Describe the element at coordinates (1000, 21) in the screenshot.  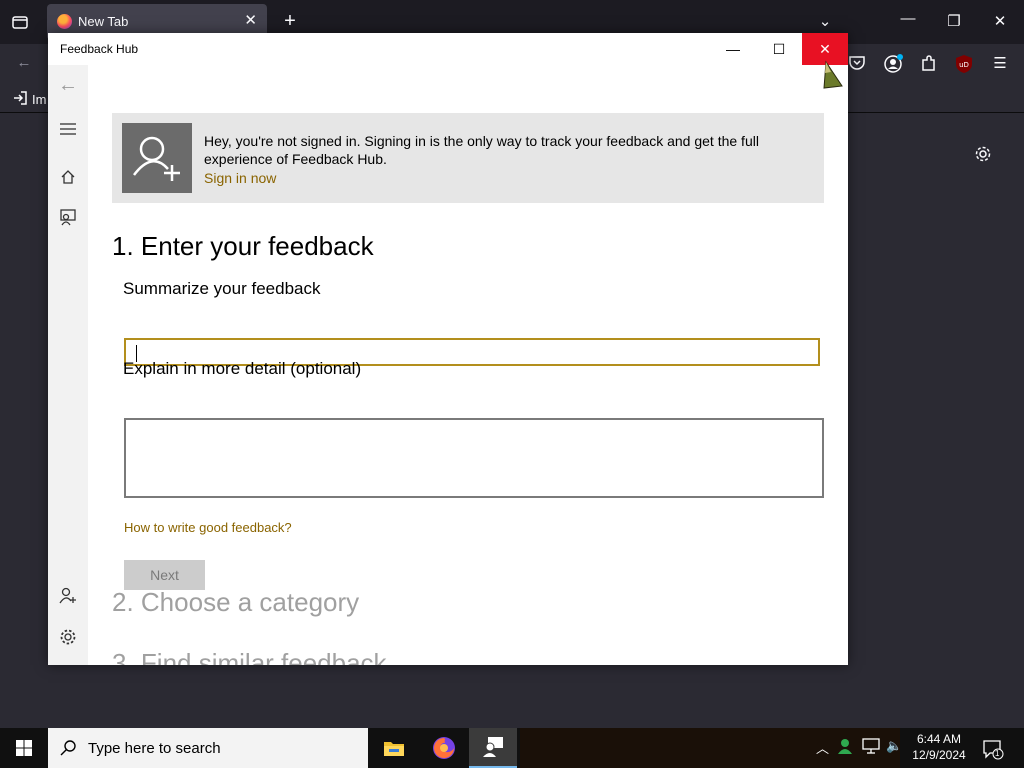
I see `browser-close-button: ✕` at that location.